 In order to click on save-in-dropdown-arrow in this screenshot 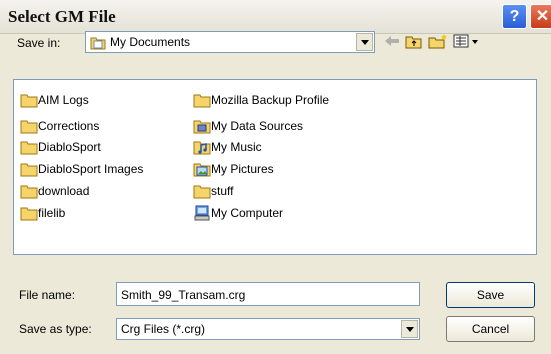, I will do `click(364, 42)`.